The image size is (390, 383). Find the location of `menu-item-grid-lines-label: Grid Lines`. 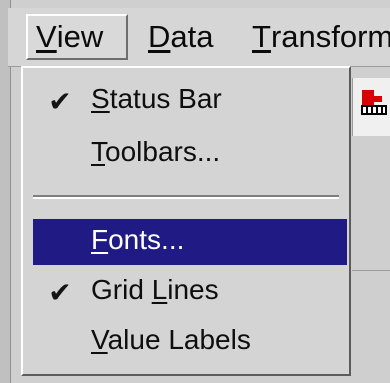

menu-item-grid-lines-label: Grid Lines is located at coordinates (155, 290).